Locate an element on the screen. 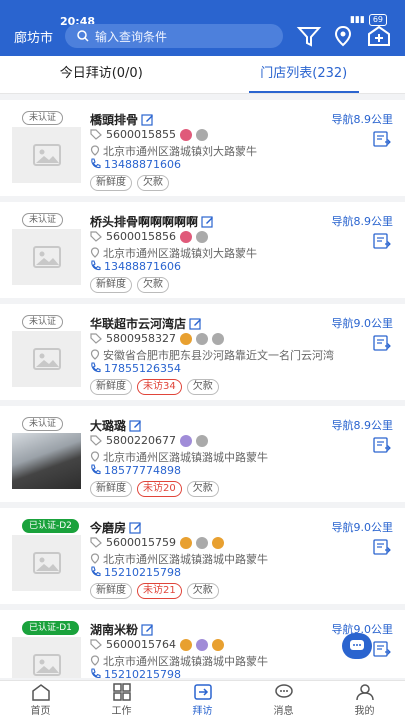 The height and width of the screenshot is (720, 405). nav-work: 工作 is located at coordinates (121, 700).